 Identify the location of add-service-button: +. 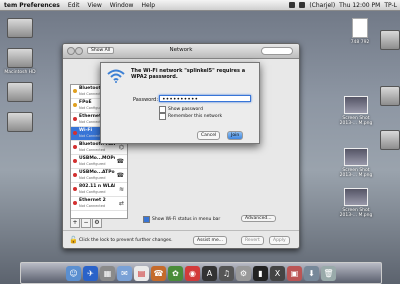
(75, 223).